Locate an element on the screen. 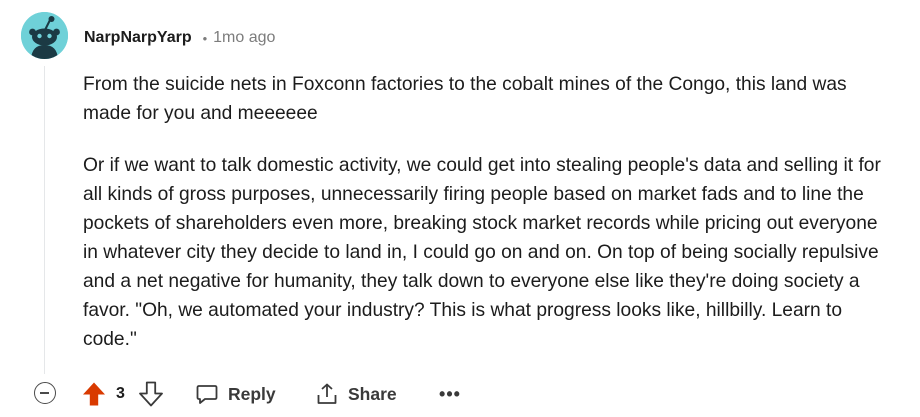 Image resolution: width=920 pixels, height=417 pixels. downvote-arrow-icon is located at coordinates (151, 394).